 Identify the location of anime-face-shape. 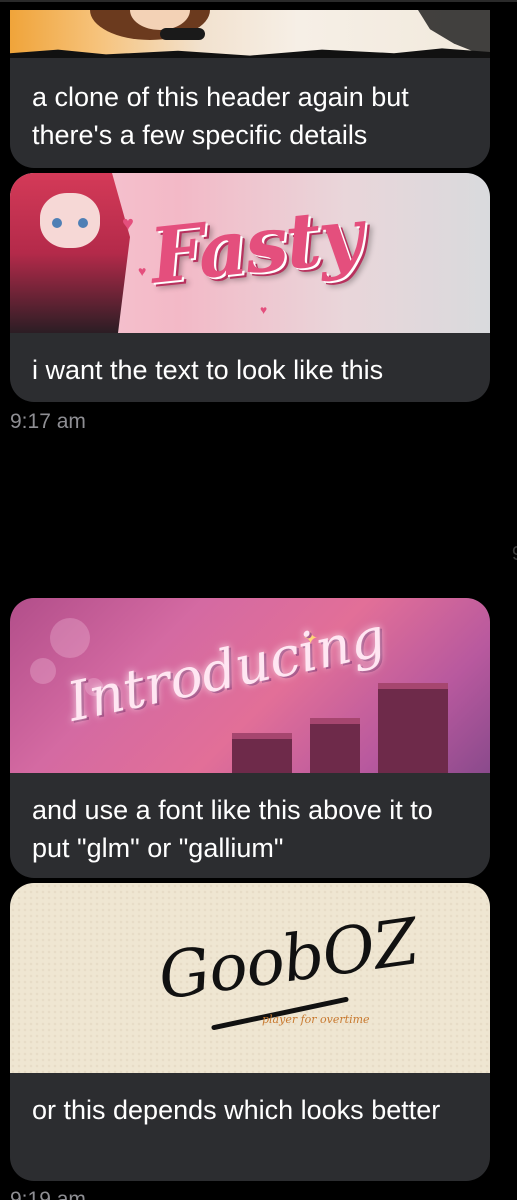
(70, 220).